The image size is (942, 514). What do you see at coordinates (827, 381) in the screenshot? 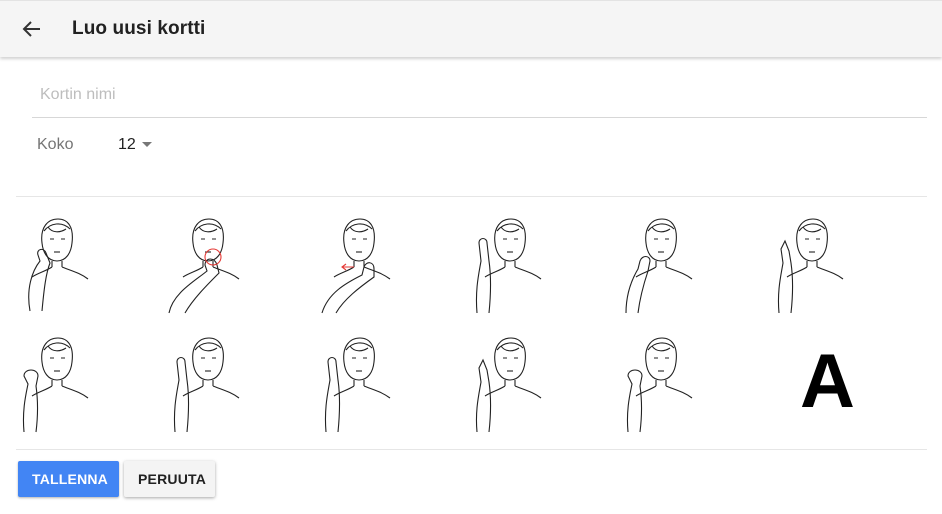
I see `letter-a: A` at bounding box center [827, 381].